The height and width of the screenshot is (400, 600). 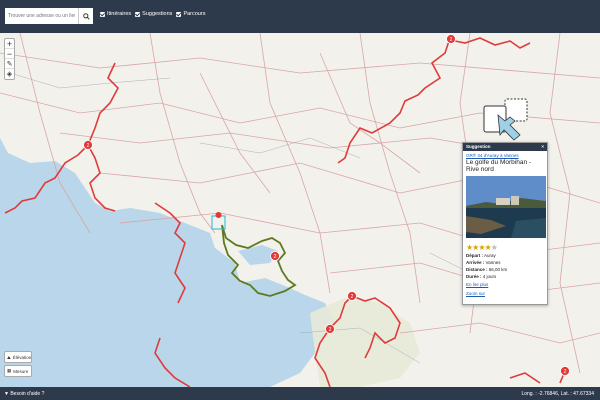 What do you see at coordinates (505, 284) in the screenshot?
I see `read-more-link: En lire plus` at bounding box center [505, 284].